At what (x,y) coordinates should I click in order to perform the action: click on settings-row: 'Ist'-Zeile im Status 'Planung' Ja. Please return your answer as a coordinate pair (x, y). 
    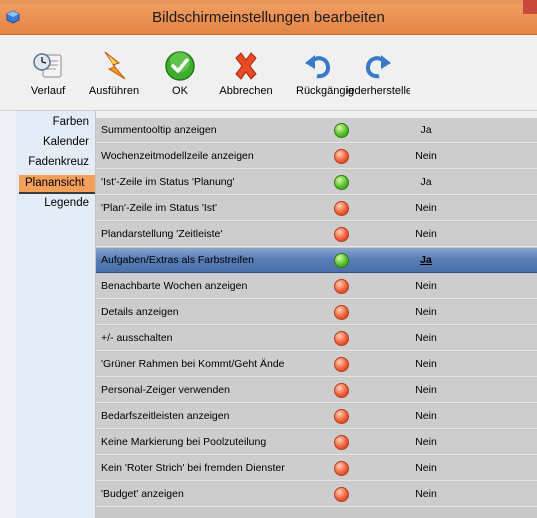
    Looking at the image, I should click on (316, 182).